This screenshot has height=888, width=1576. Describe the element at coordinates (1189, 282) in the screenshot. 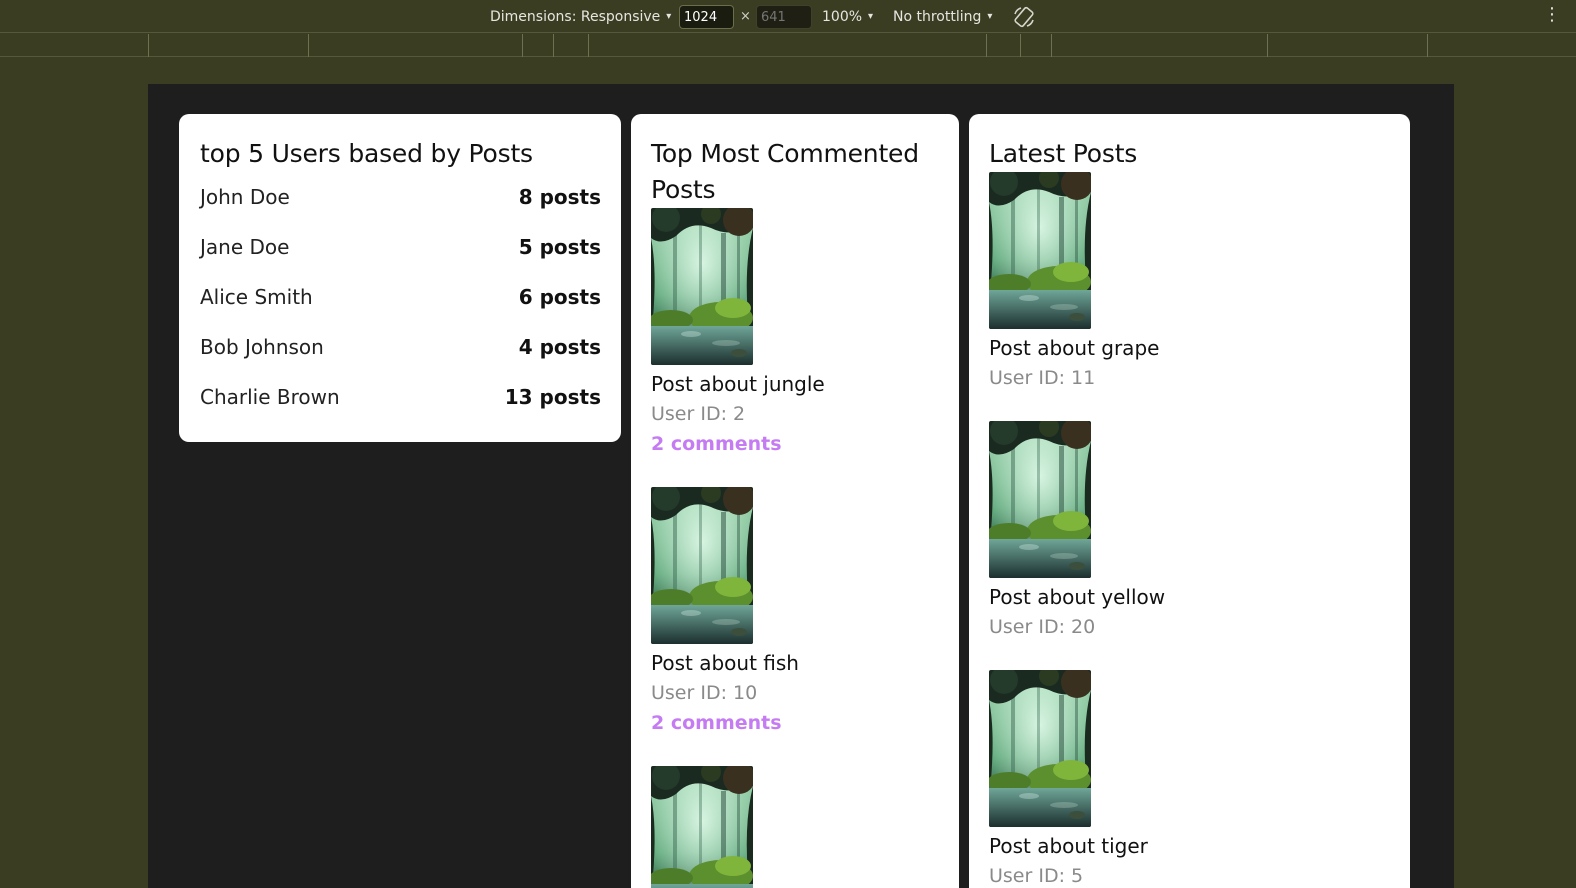

I see `post-item: Post about grape User ID: 11` at that location.